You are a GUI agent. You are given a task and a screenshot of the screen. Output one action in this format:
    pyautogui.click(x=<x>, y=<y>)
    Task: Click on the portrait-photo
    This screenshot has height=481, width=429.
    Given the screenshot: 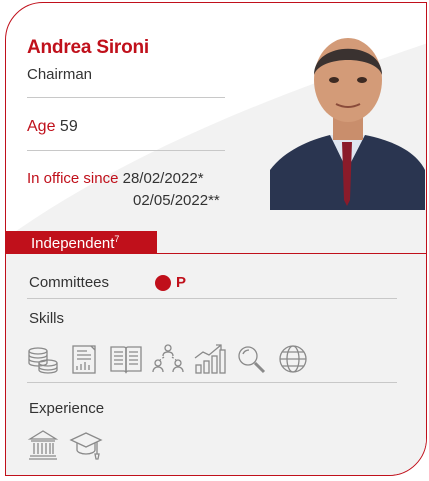 What is the action you would take?
    pyautogui.click(x=347, y=115)
    